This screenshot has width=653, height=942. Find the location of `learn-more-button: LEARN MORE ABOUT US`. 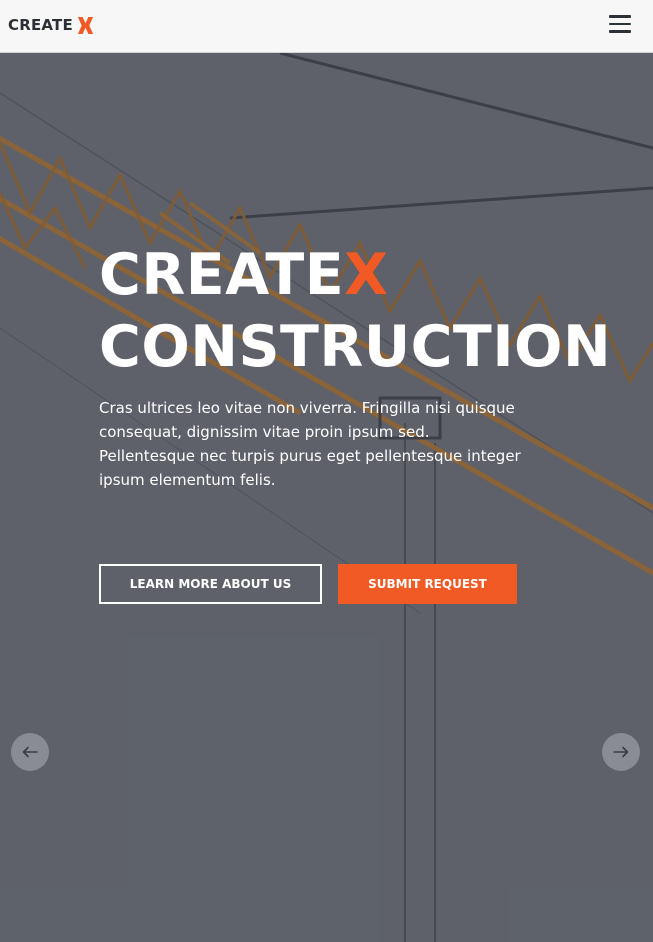

learn-more-button: LEARN MORE ABOUT US is located at coordinates (210, 584).